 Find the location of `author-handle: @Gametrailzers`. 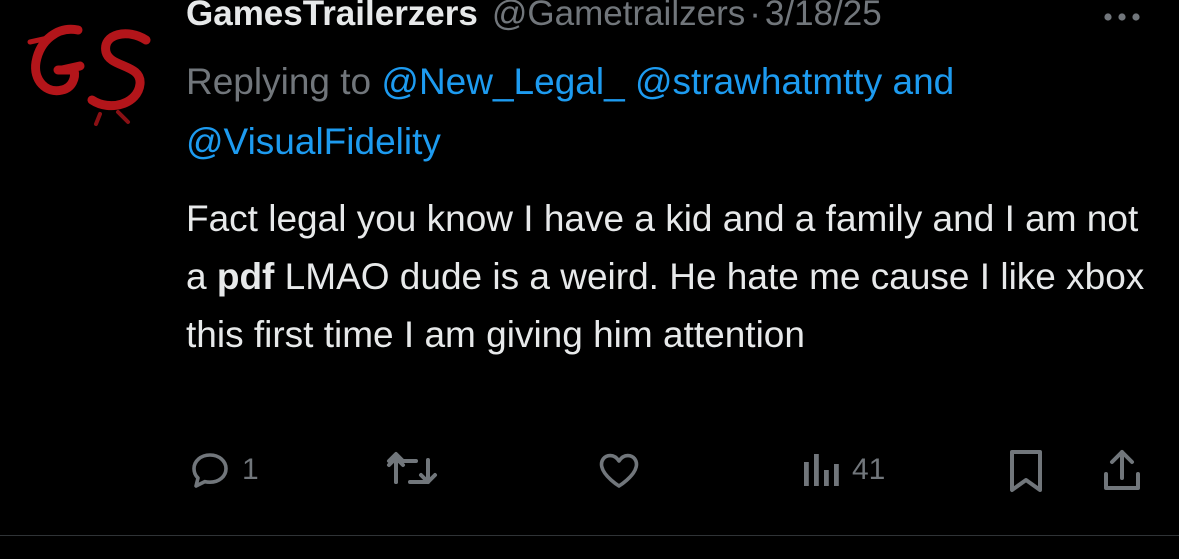

author-handle: @Gametrailzers is located at coordinates (618, 17).